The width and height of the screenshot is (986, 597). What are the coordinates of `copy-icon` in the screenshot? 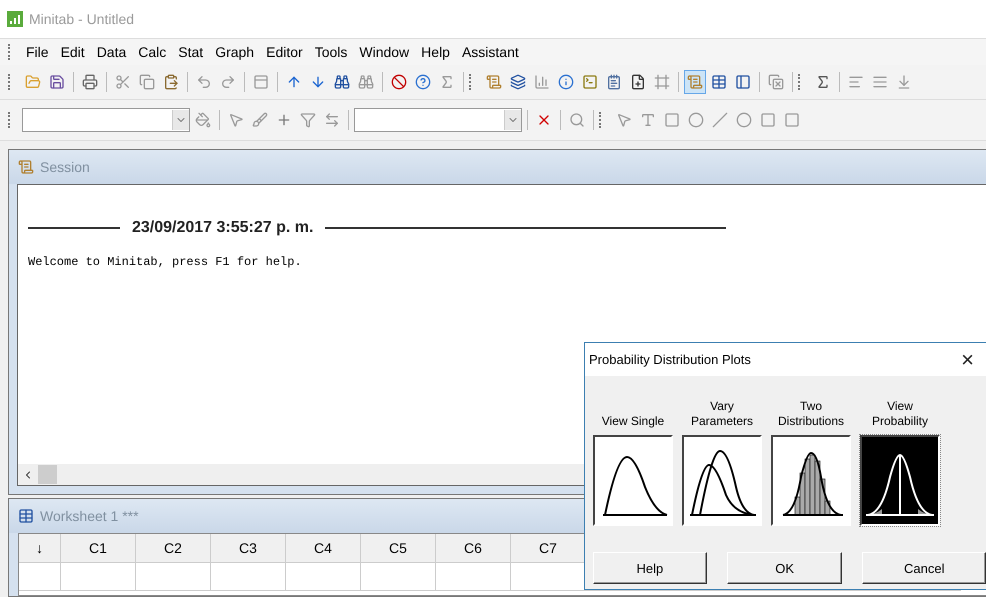 It's located at (147, 82).